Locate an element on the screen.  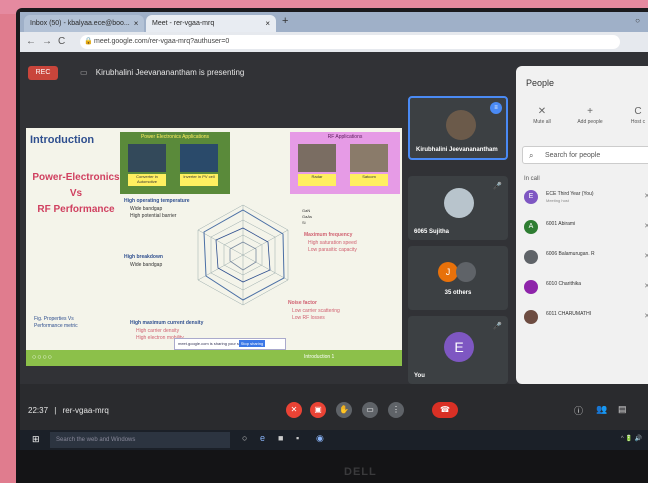
stop-sharing-button: Stop sharing is located at coordinates (252, 343).